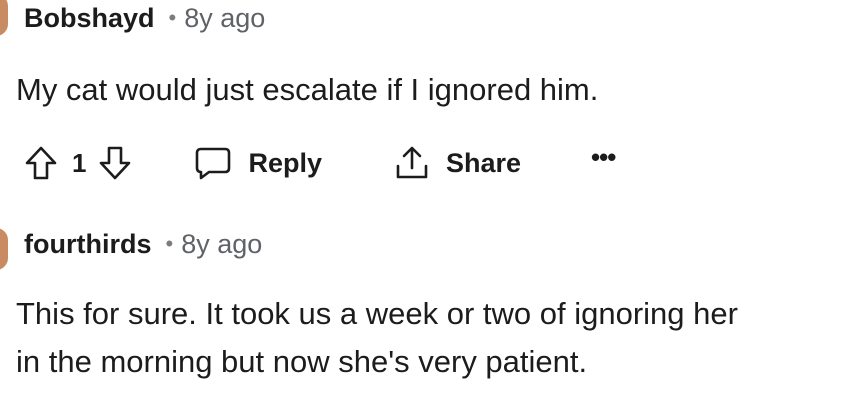  I want to click on comment-action-bar: 1 Reply Share •••, so click(320, 163).